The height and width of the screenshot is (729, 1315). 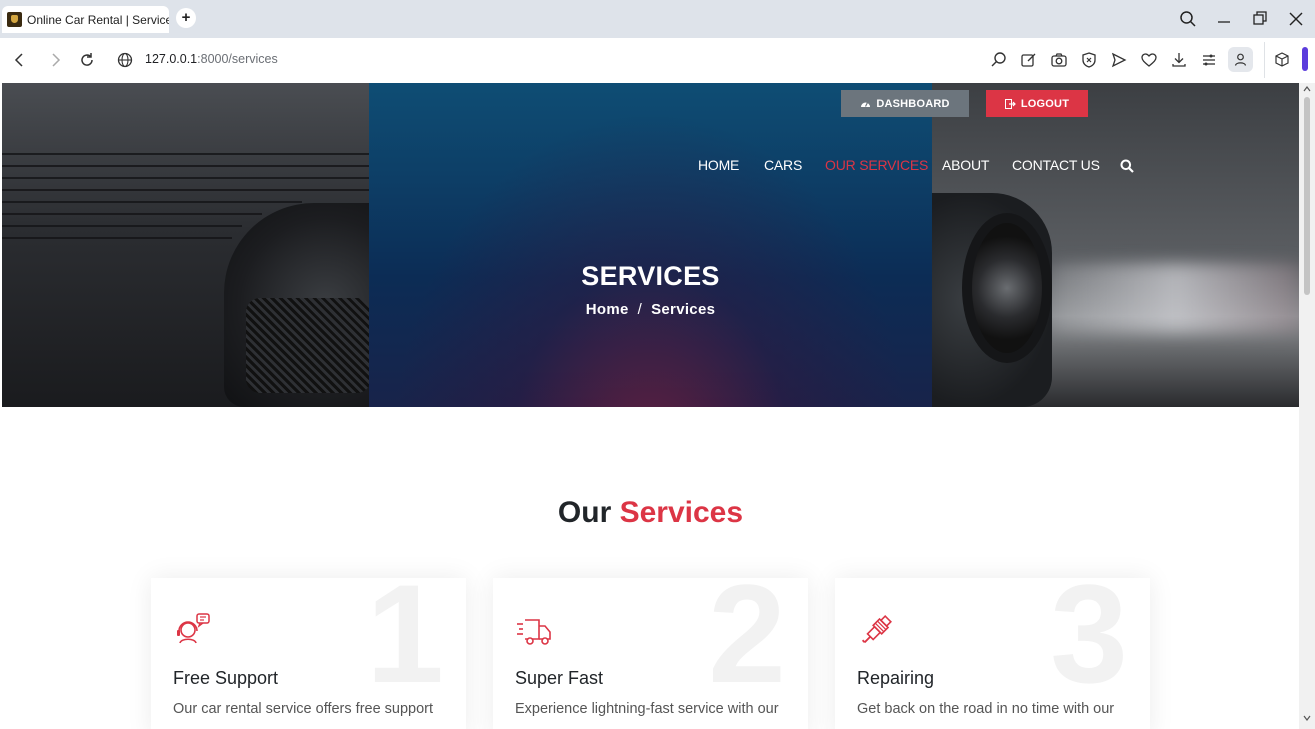 I want to click on zoom-search-icon, so click(x=999, y=60).